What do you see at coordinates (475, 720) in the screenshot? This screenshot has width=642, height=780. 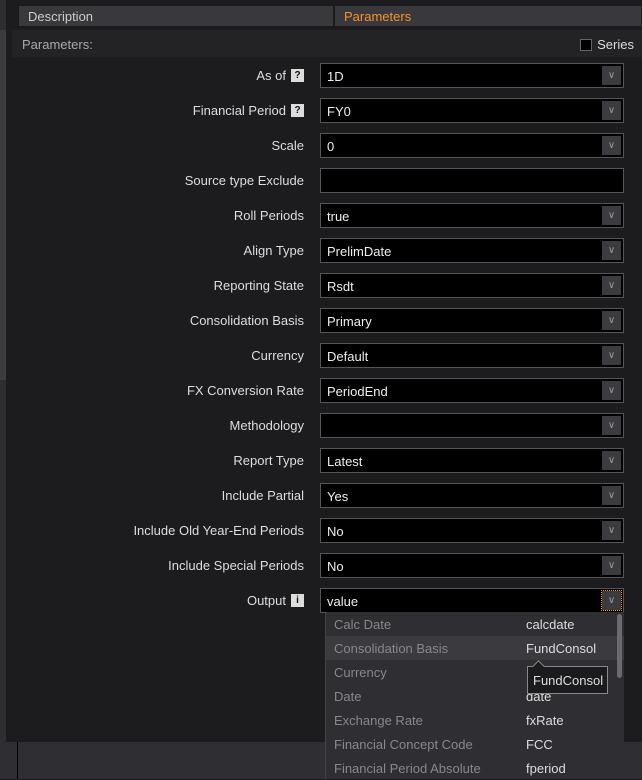 I see `output-option: Exchange Rate fxRate` at bounding box center [475, 720].